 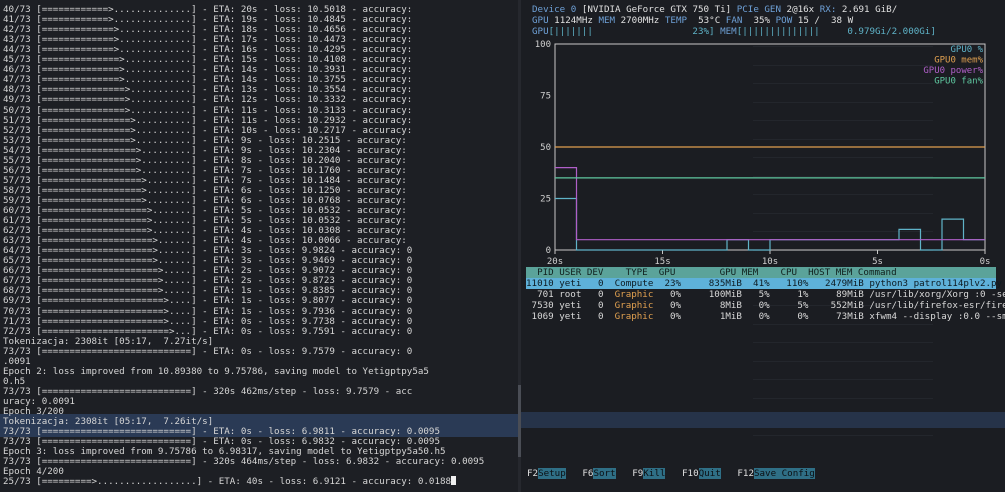 What do you see at coordinates (758, 9) in the screenshot?
I see `pcie-label: PCIe GEN` at bounding box center [758, 9].